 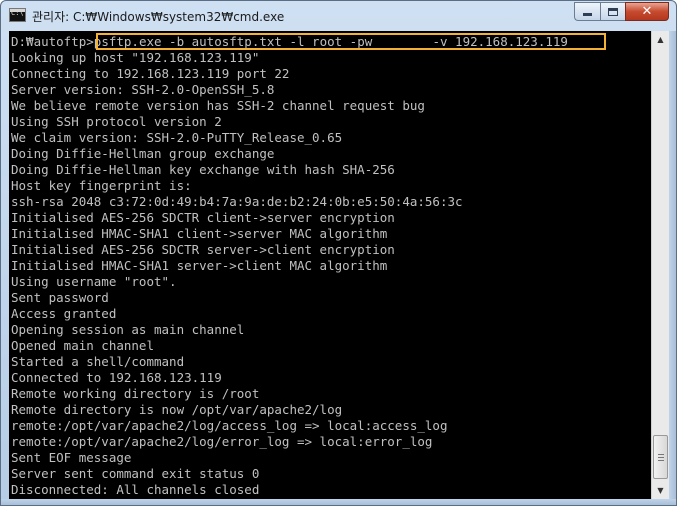 What do you see at coordinates (135, 489) in the screenshot?
I see `console-line: Disconnected: All channels closed` at bounding box center [135, 489].